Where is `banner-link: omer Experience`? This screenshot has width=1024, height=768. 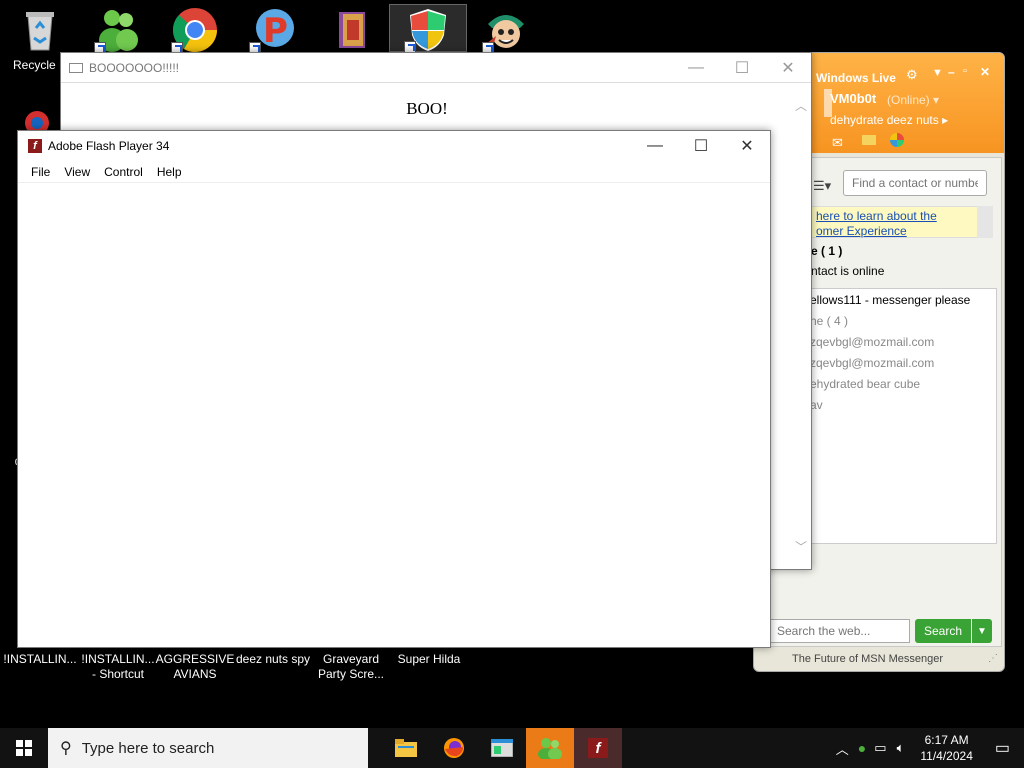
banner-link: omer Experience is located at coordinates (901, 231).